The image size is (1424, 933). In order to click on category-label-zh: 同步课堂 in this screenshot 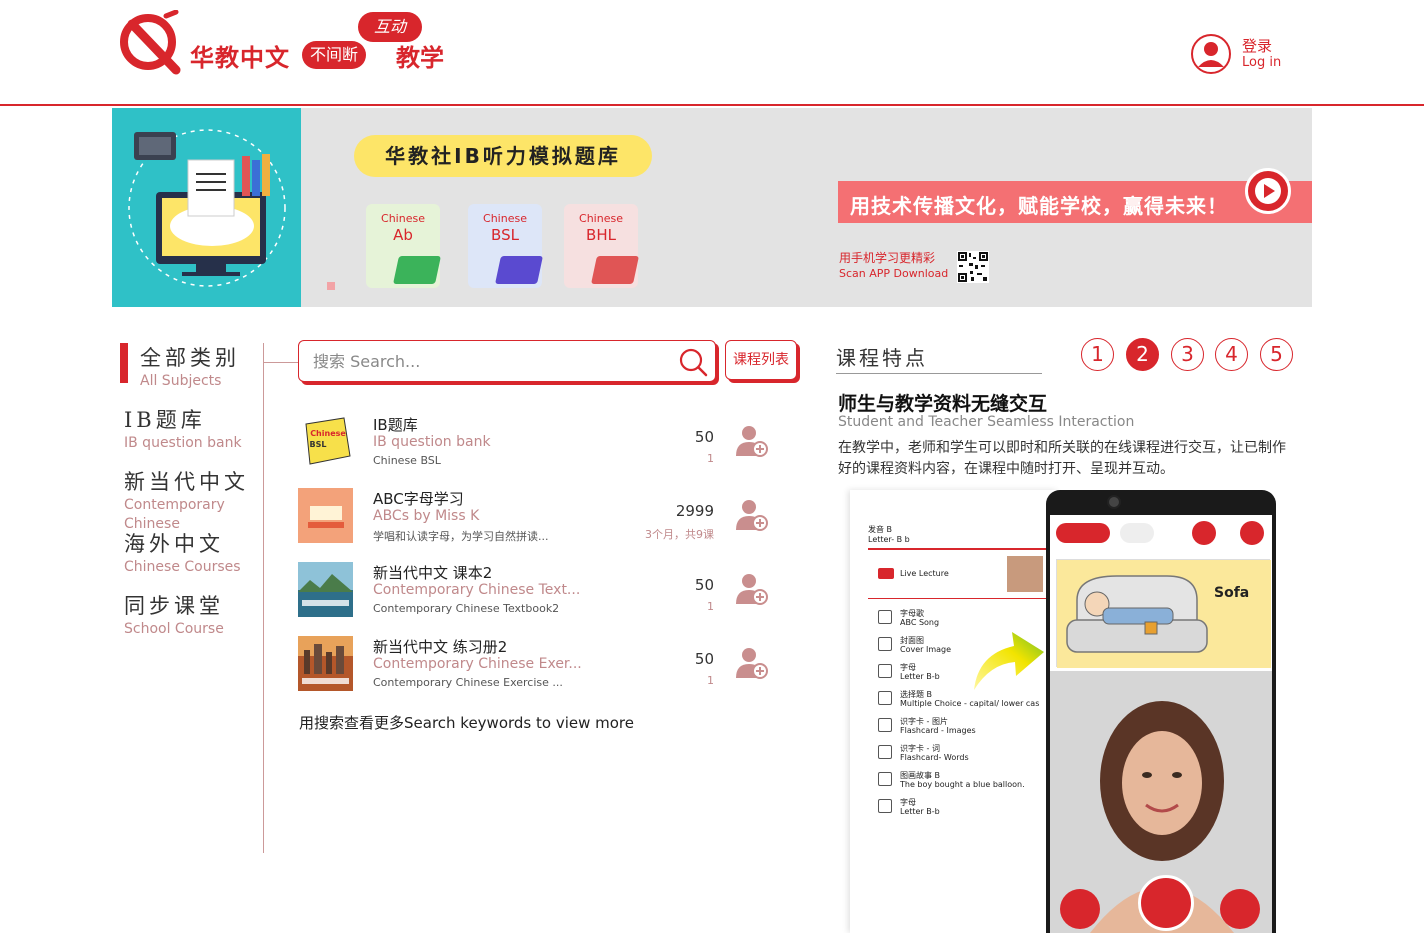, I will do `click(174, 606)`.